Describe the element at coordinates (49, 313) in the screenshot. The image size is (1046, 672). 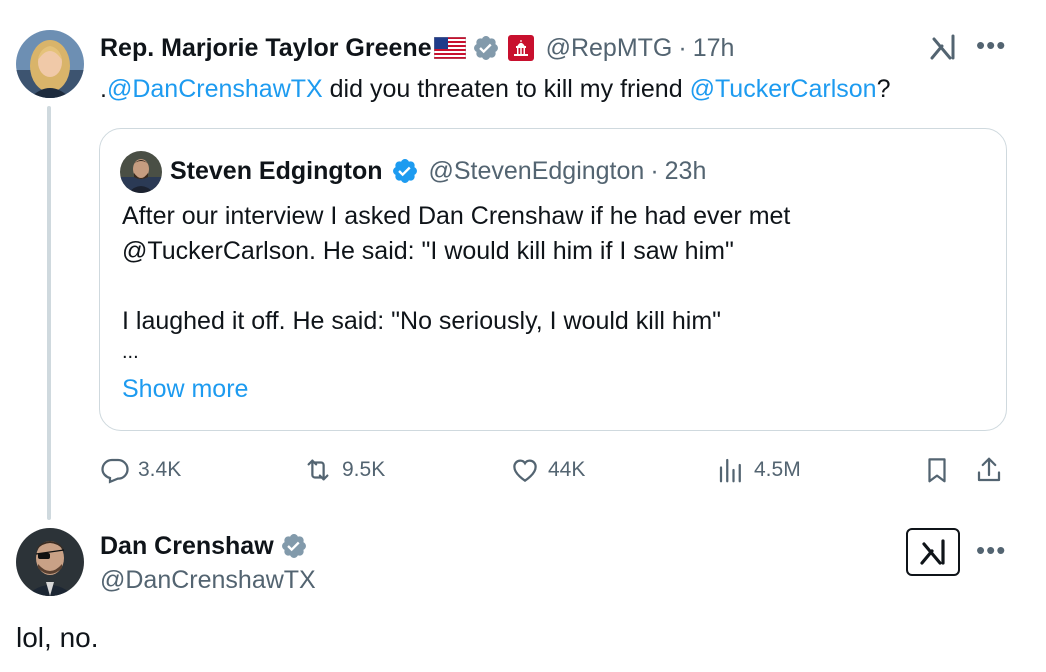
I see `thread-connector-line` at that location.